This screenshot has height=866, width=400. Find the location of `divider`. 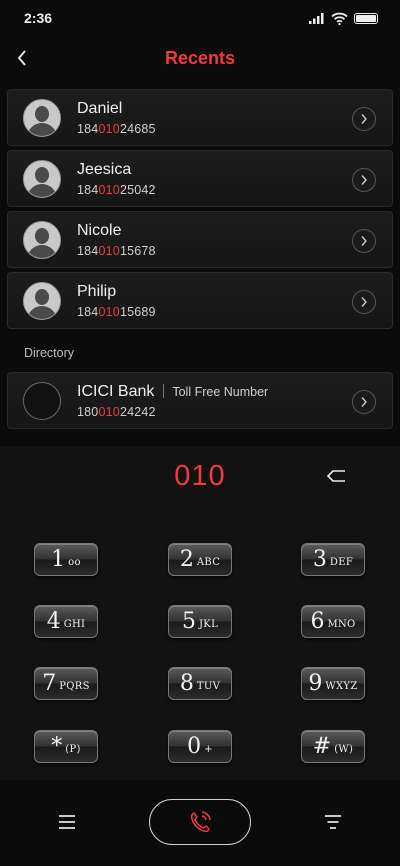

divider is located at coordinates (164, 391).